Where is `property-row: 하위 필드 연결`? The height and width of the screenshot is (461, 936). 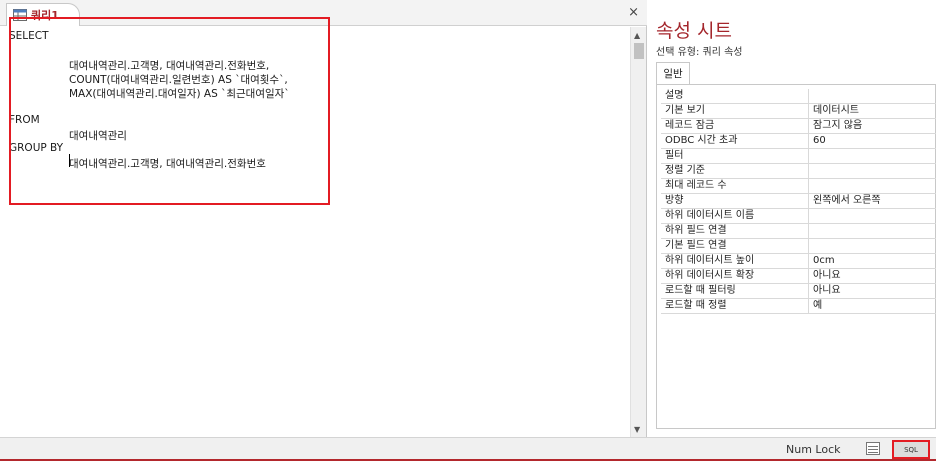 property-row: 하위 필드 연결 is located at coordinates (798, 231).